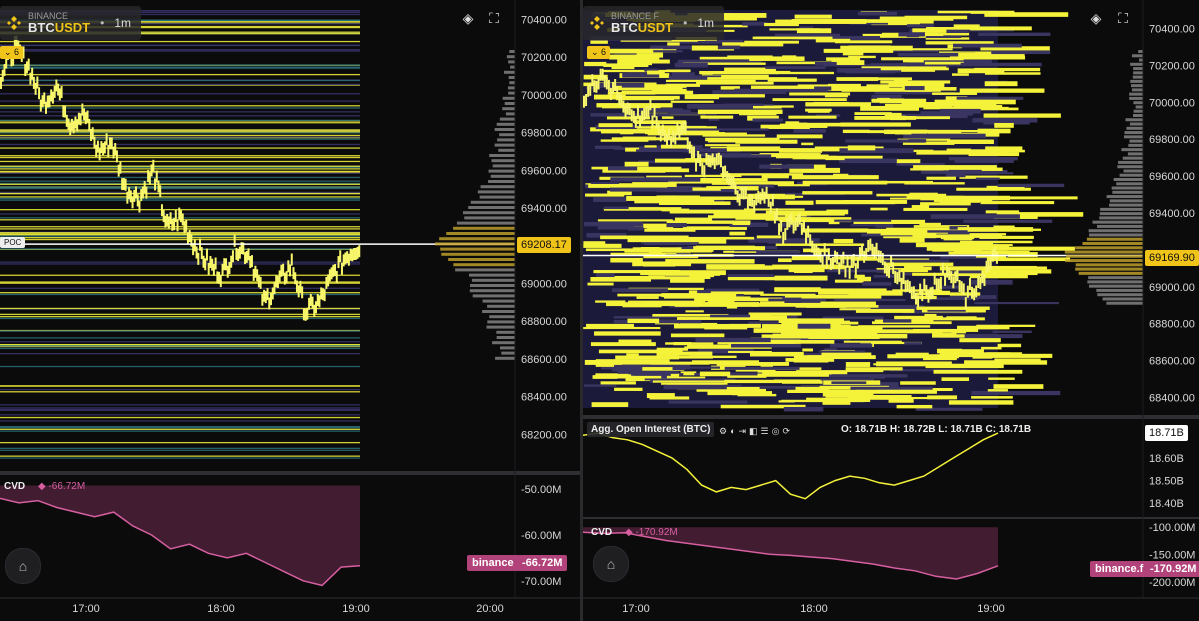 This screenshot has width=1199, height=621. Describe the element at coordinates (1172, 362) in the screenshot. I see `price-tick-label: 68600.00` at that location.